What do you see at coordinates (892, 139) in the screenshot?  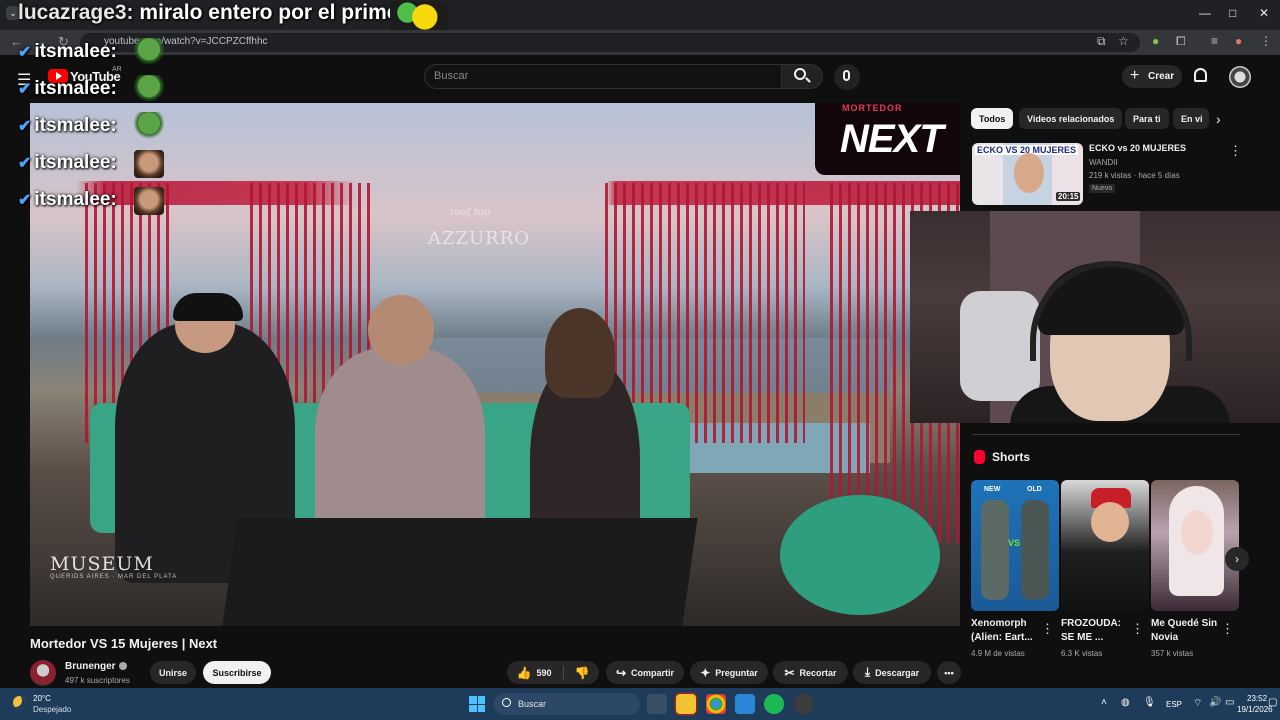 I see `next-brand-main: NEXT` at bounding box center [892, 139].